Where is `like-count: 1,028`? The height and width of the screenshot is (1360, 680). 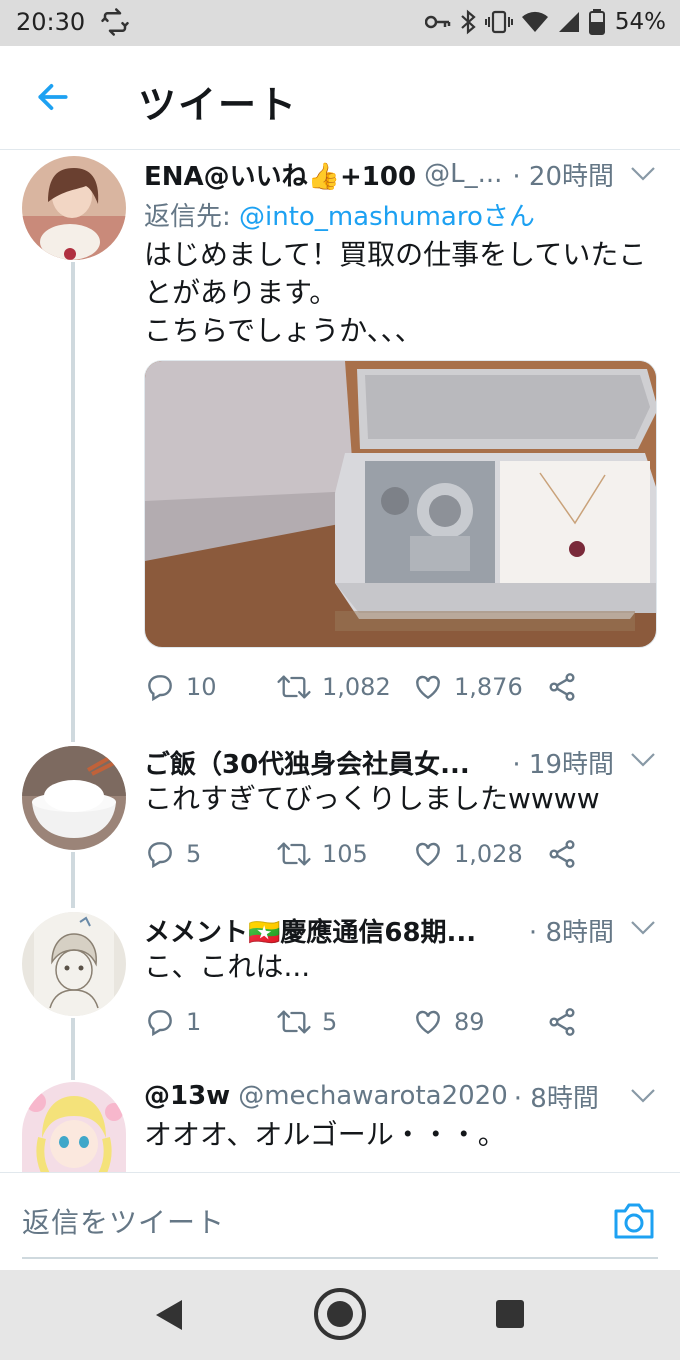
like-count: 1,028 is located at coordinates (488, 854).